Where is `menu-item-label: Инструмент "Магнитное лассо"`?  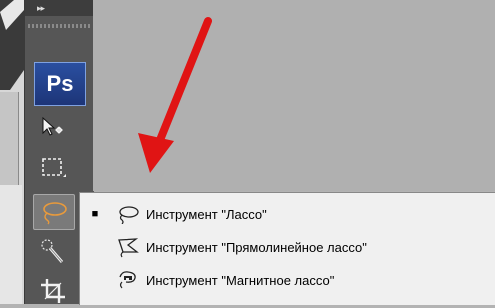
menu-item-label: Инструмент "Магнитное лассо" is located at coordinates (240, 280).